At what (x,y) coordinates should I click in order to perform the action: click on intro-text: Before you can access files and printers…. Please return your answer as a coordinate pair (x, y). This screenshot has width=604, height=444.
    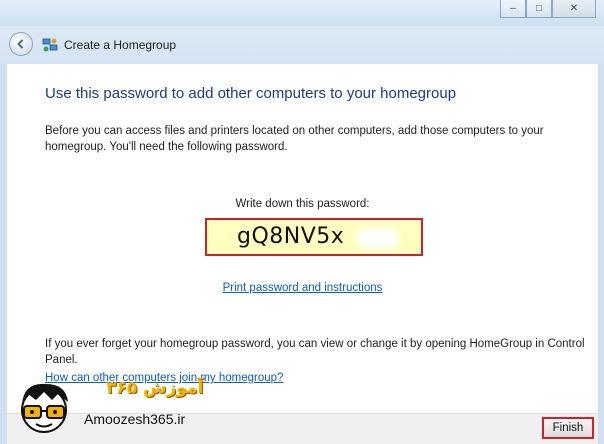
    Looking at the image, I should click on (294, 139).